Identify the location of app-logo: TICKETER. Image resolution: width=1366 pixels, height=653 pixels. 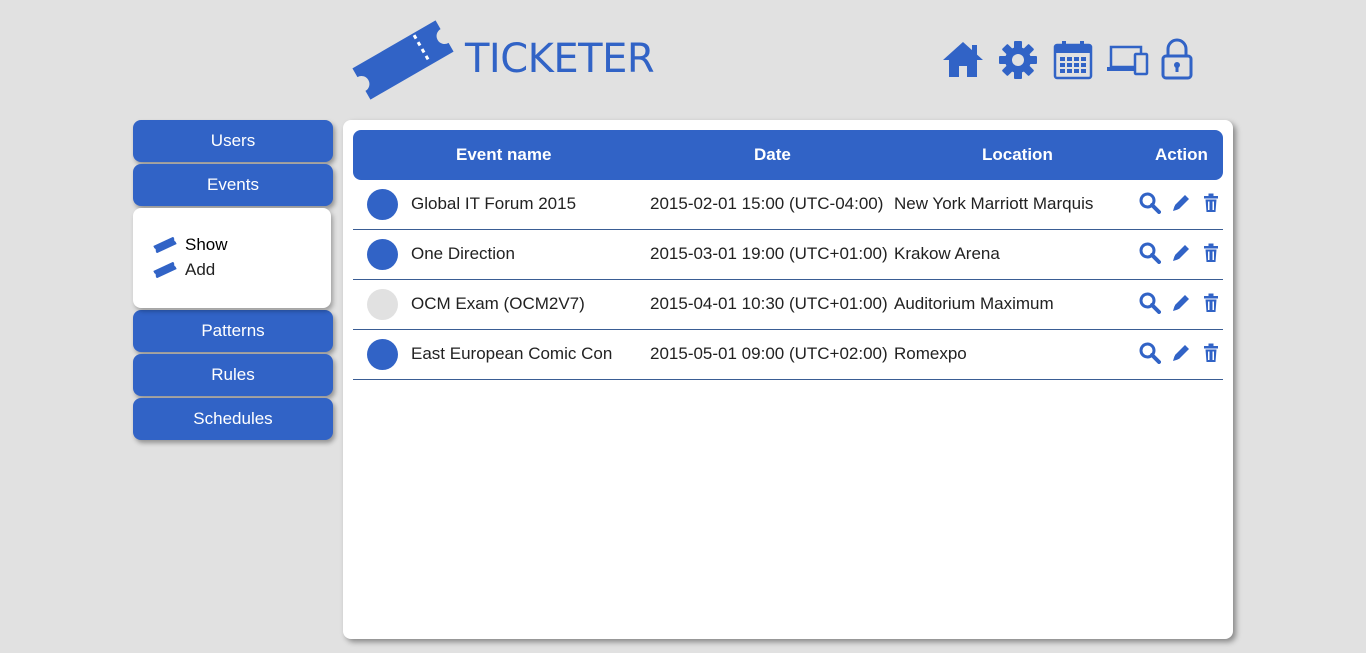
(501, 60).